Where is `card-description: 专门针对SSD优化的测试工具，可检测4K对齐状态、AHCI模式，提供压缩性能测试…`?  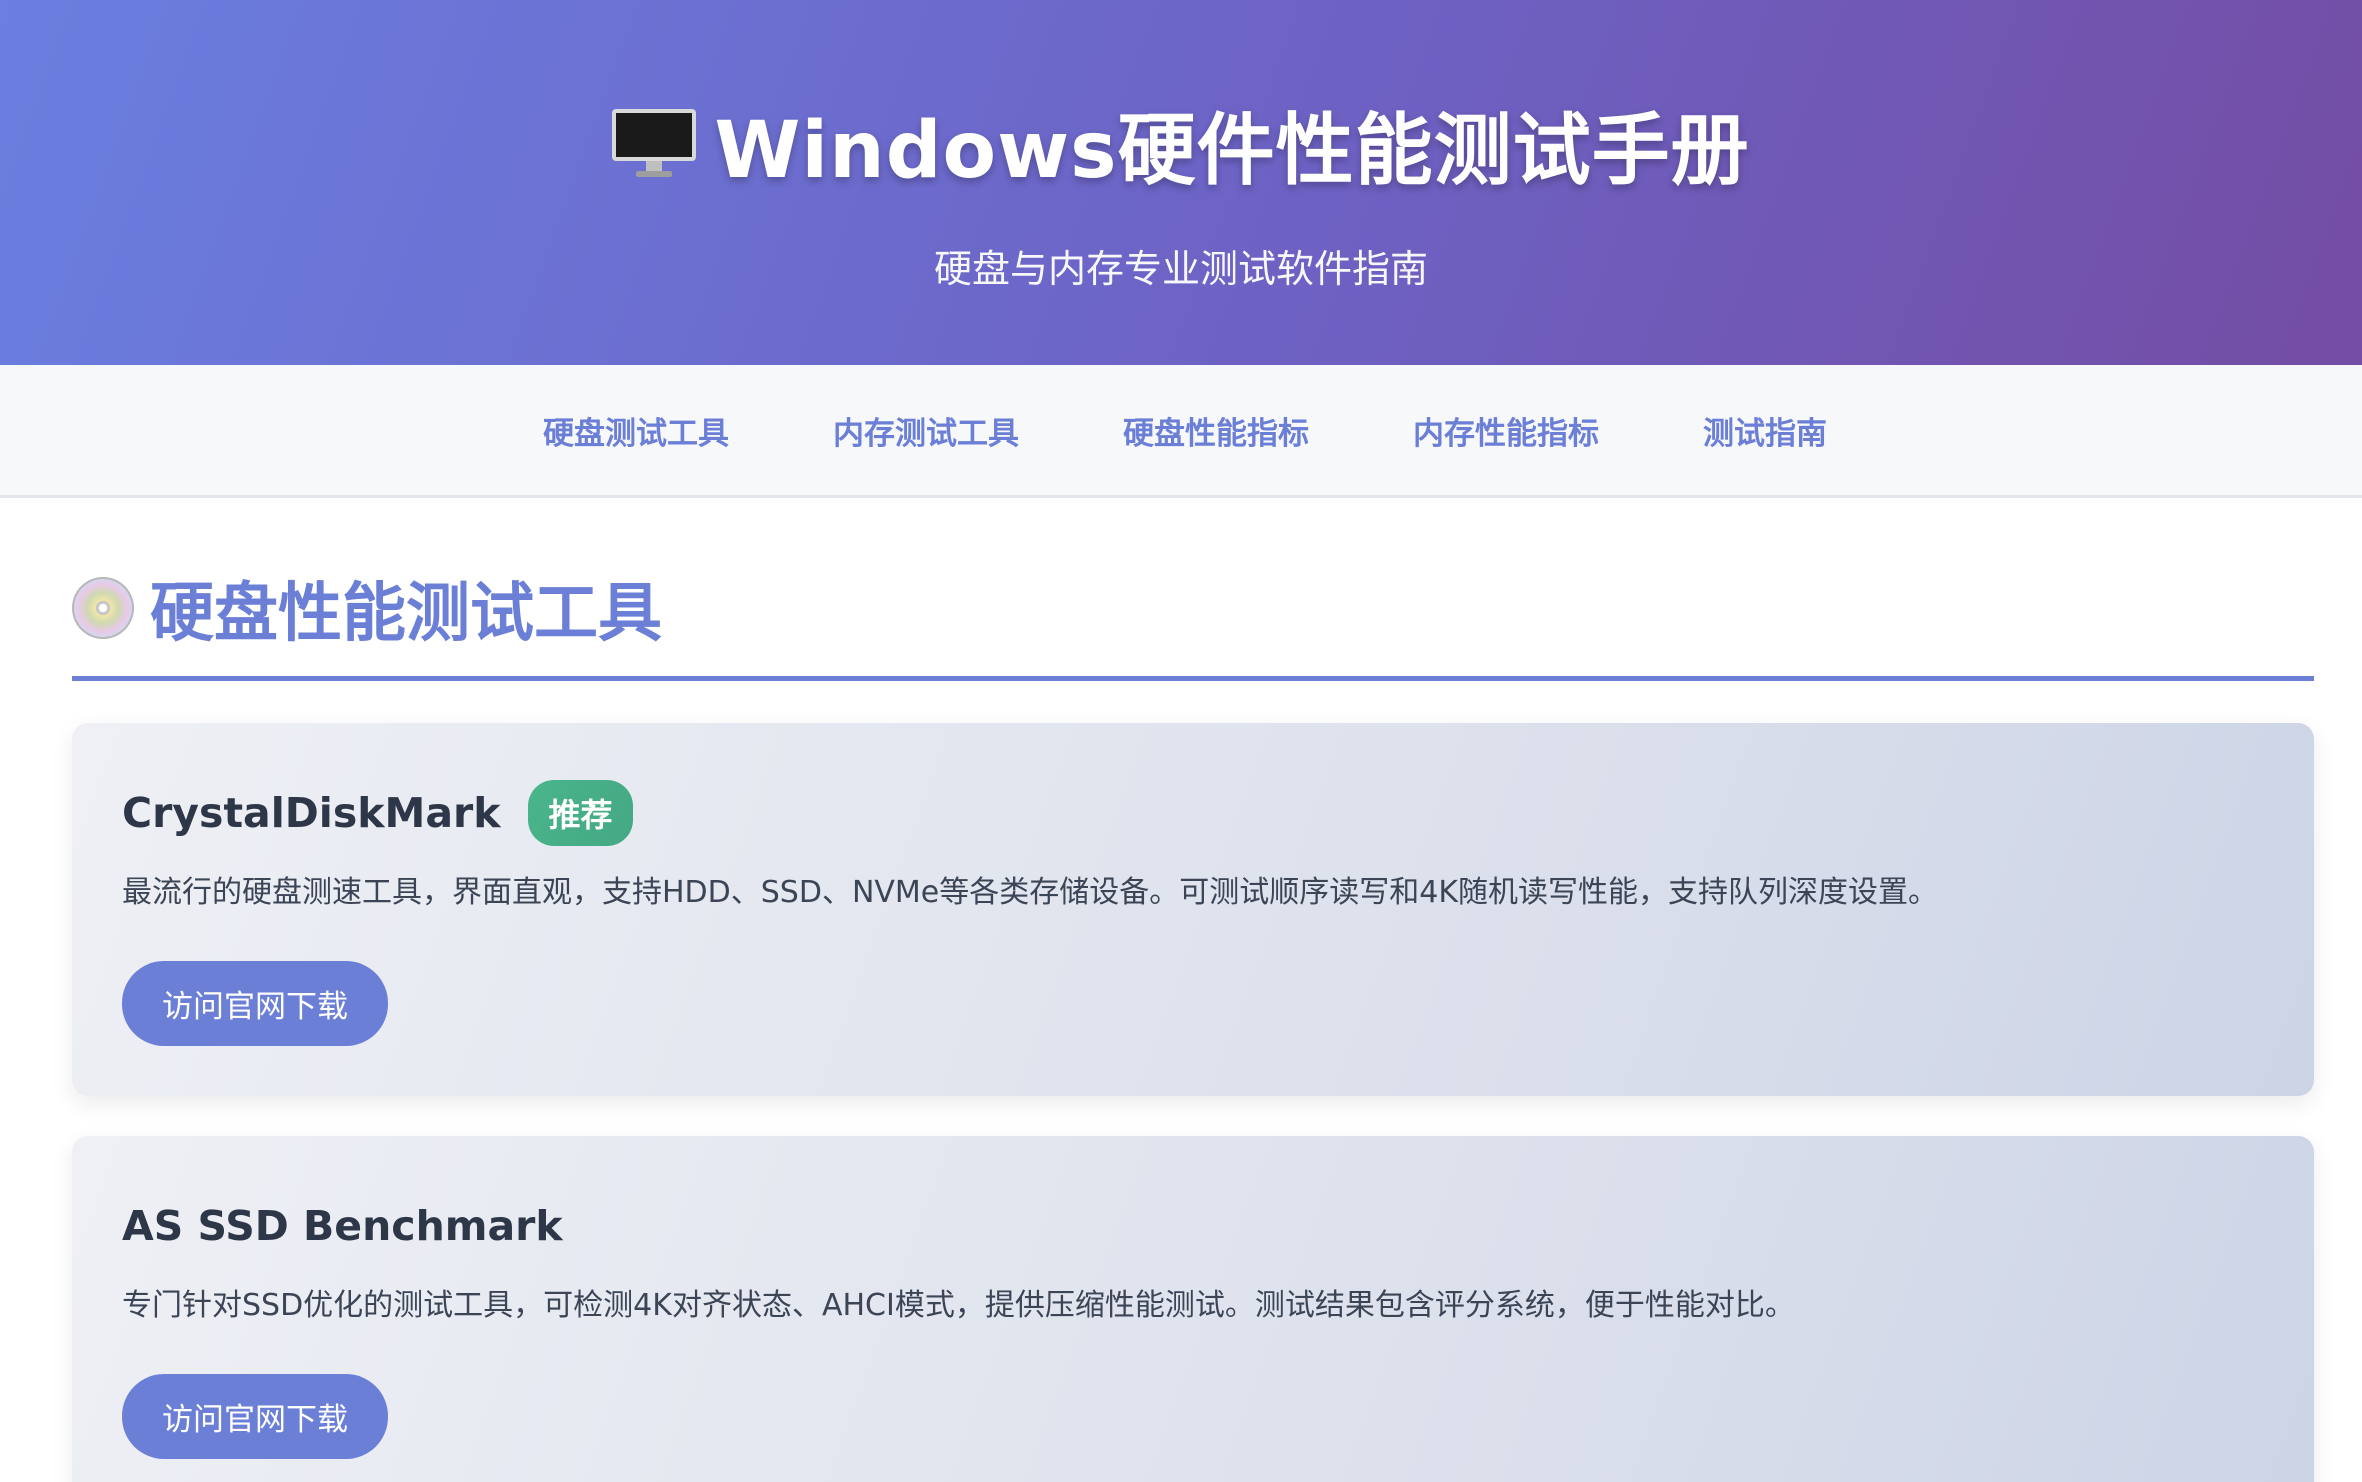 card-description: 专门针对SSD优化的测试工具，可检测4K对齐状态、AHCI模式，提供压缩性能测试… is located at coordinates (958, 1305).